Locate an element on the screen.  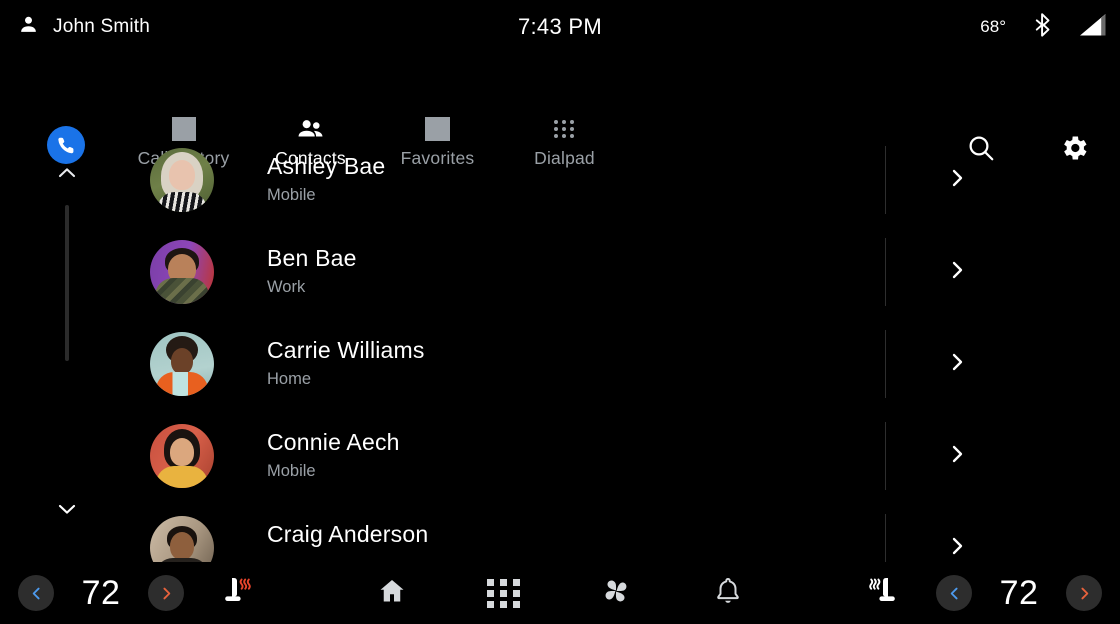
user-profile: John Smith is located at coordinates (84, 27).